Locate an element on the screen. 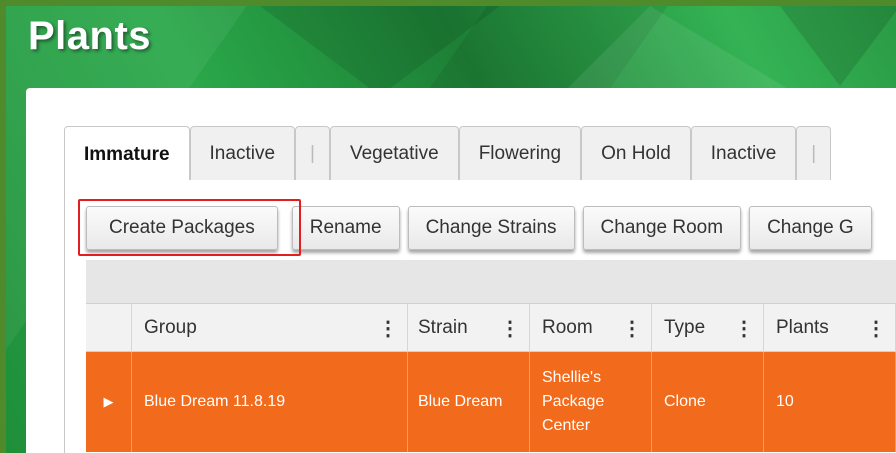  column-label: Type is located at coordinates (685, 327).